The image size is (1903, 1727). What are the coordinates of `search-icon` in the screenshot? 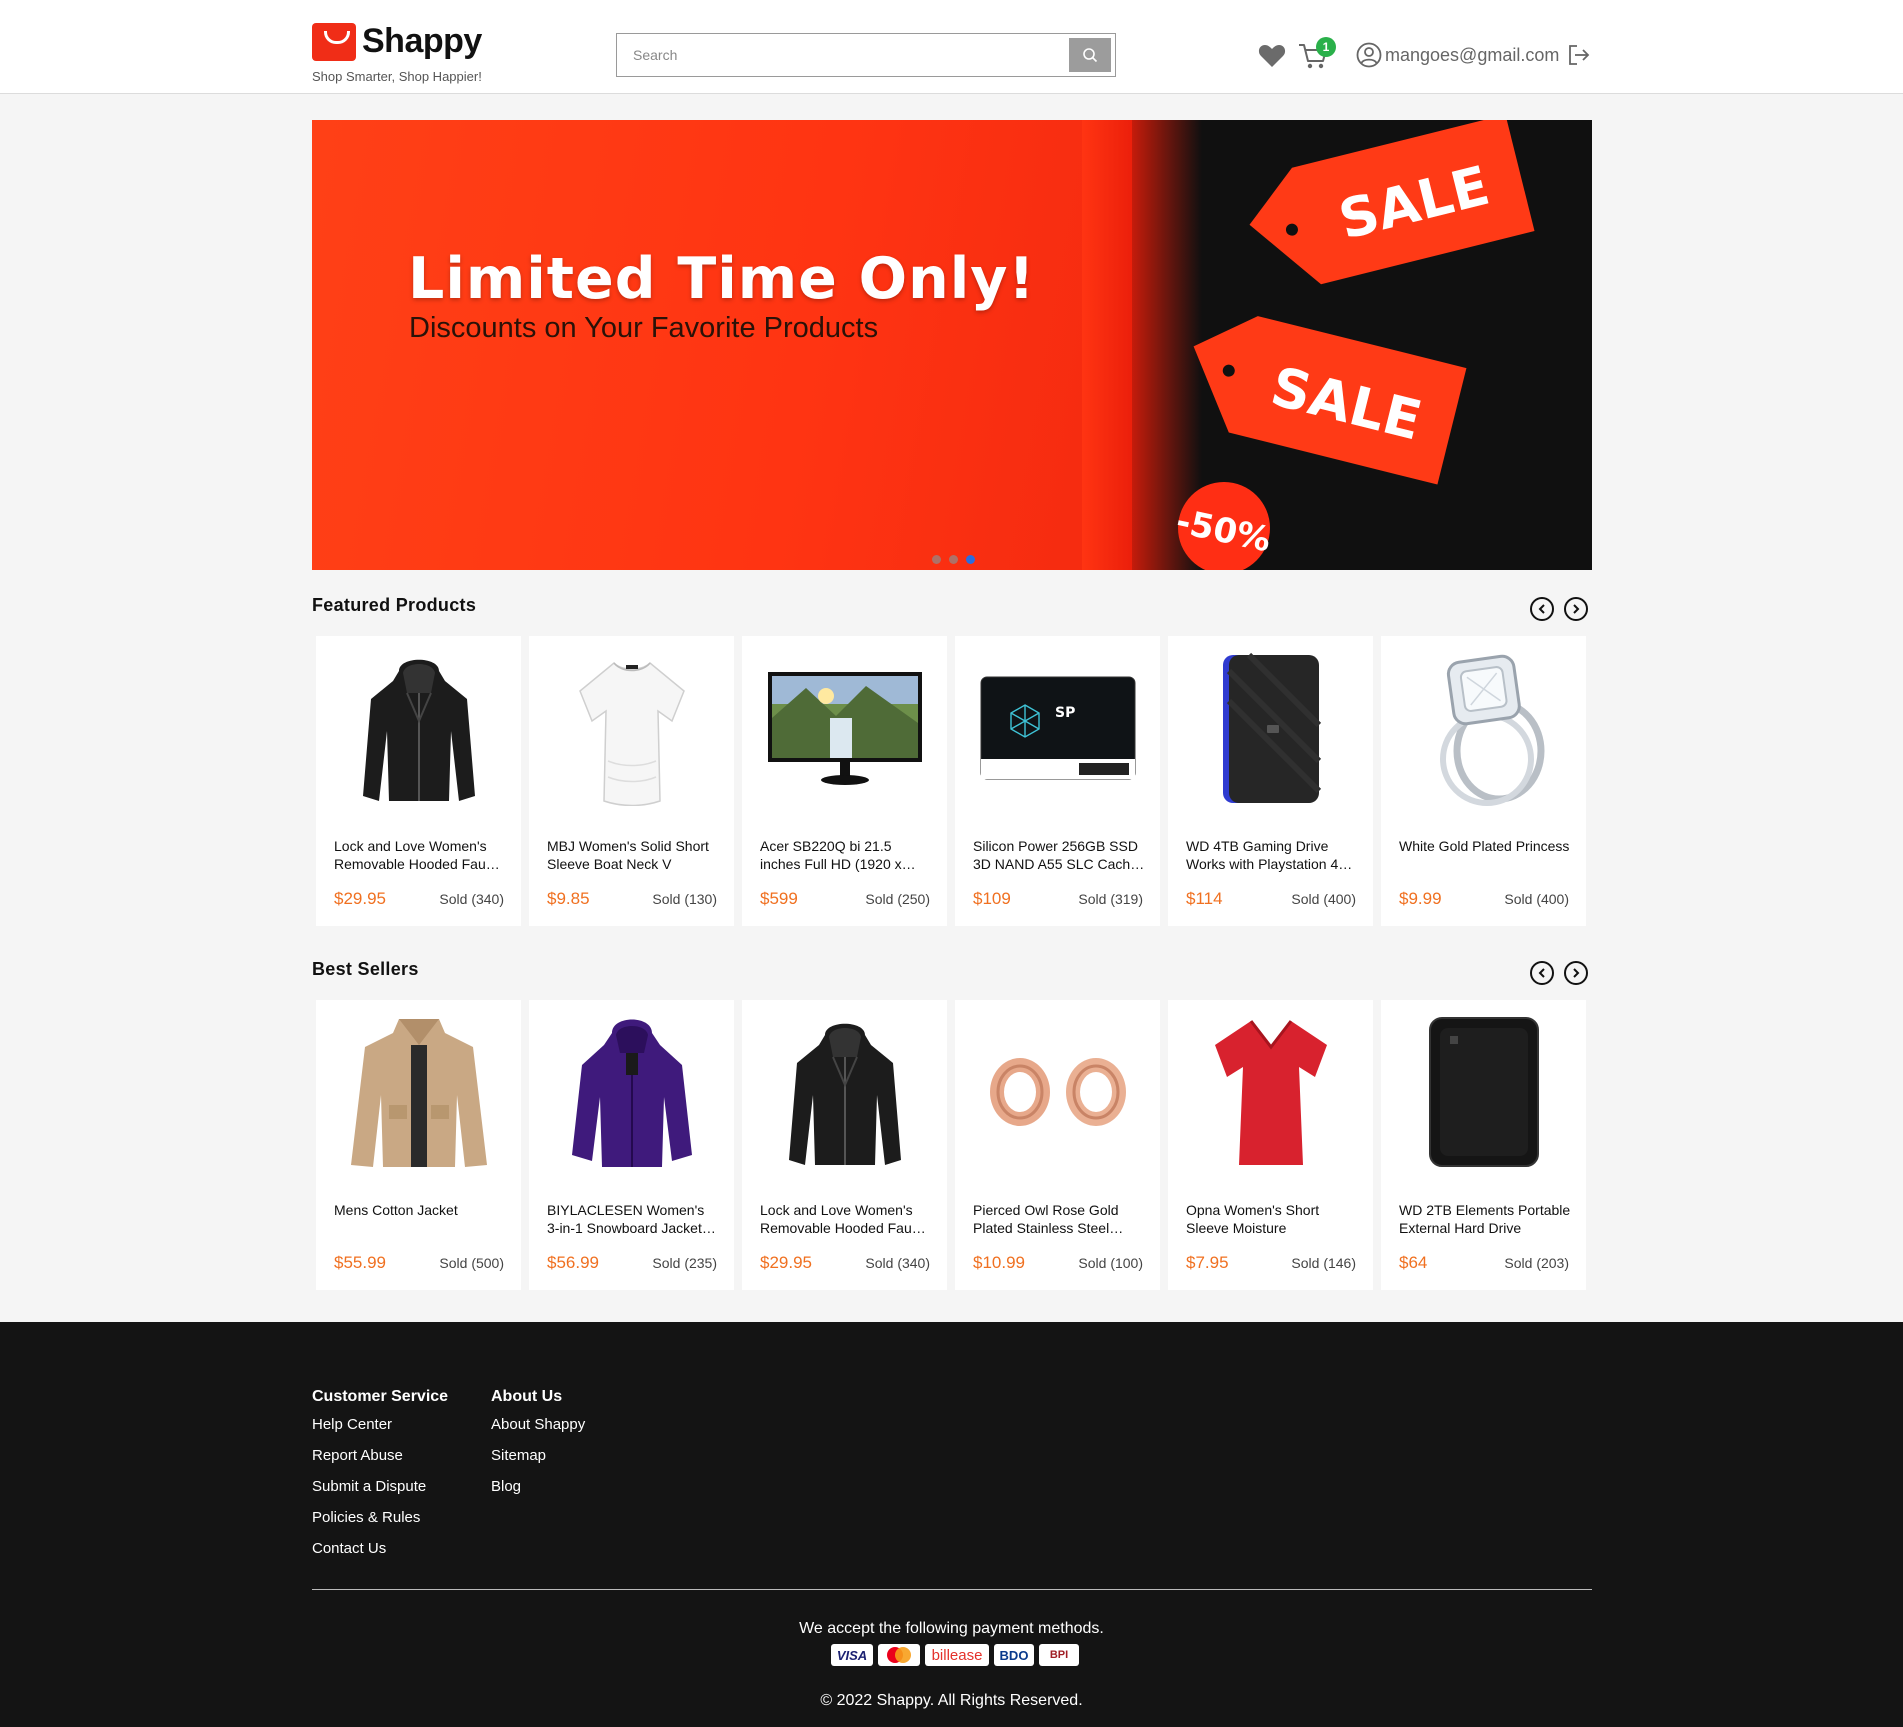 It's located at (1090, 55).